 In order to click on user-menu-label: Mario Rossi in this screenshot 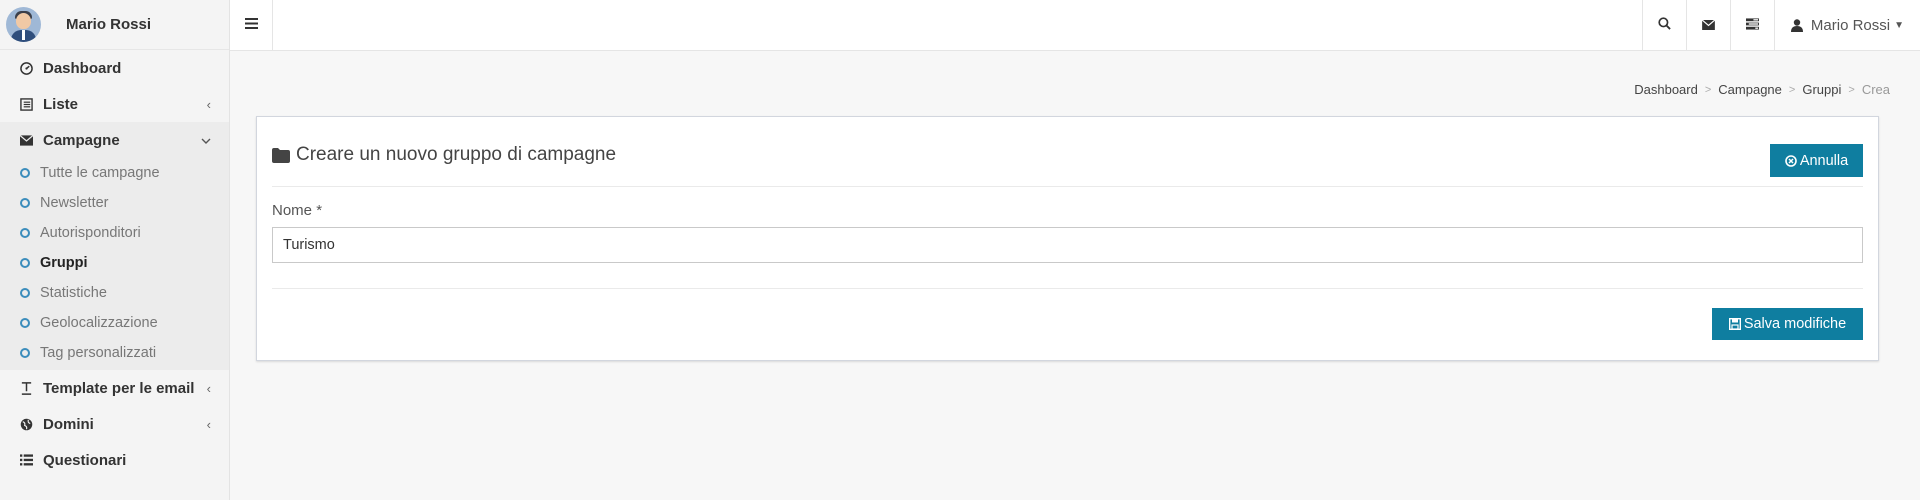, I will do `click(1850, 25)`.